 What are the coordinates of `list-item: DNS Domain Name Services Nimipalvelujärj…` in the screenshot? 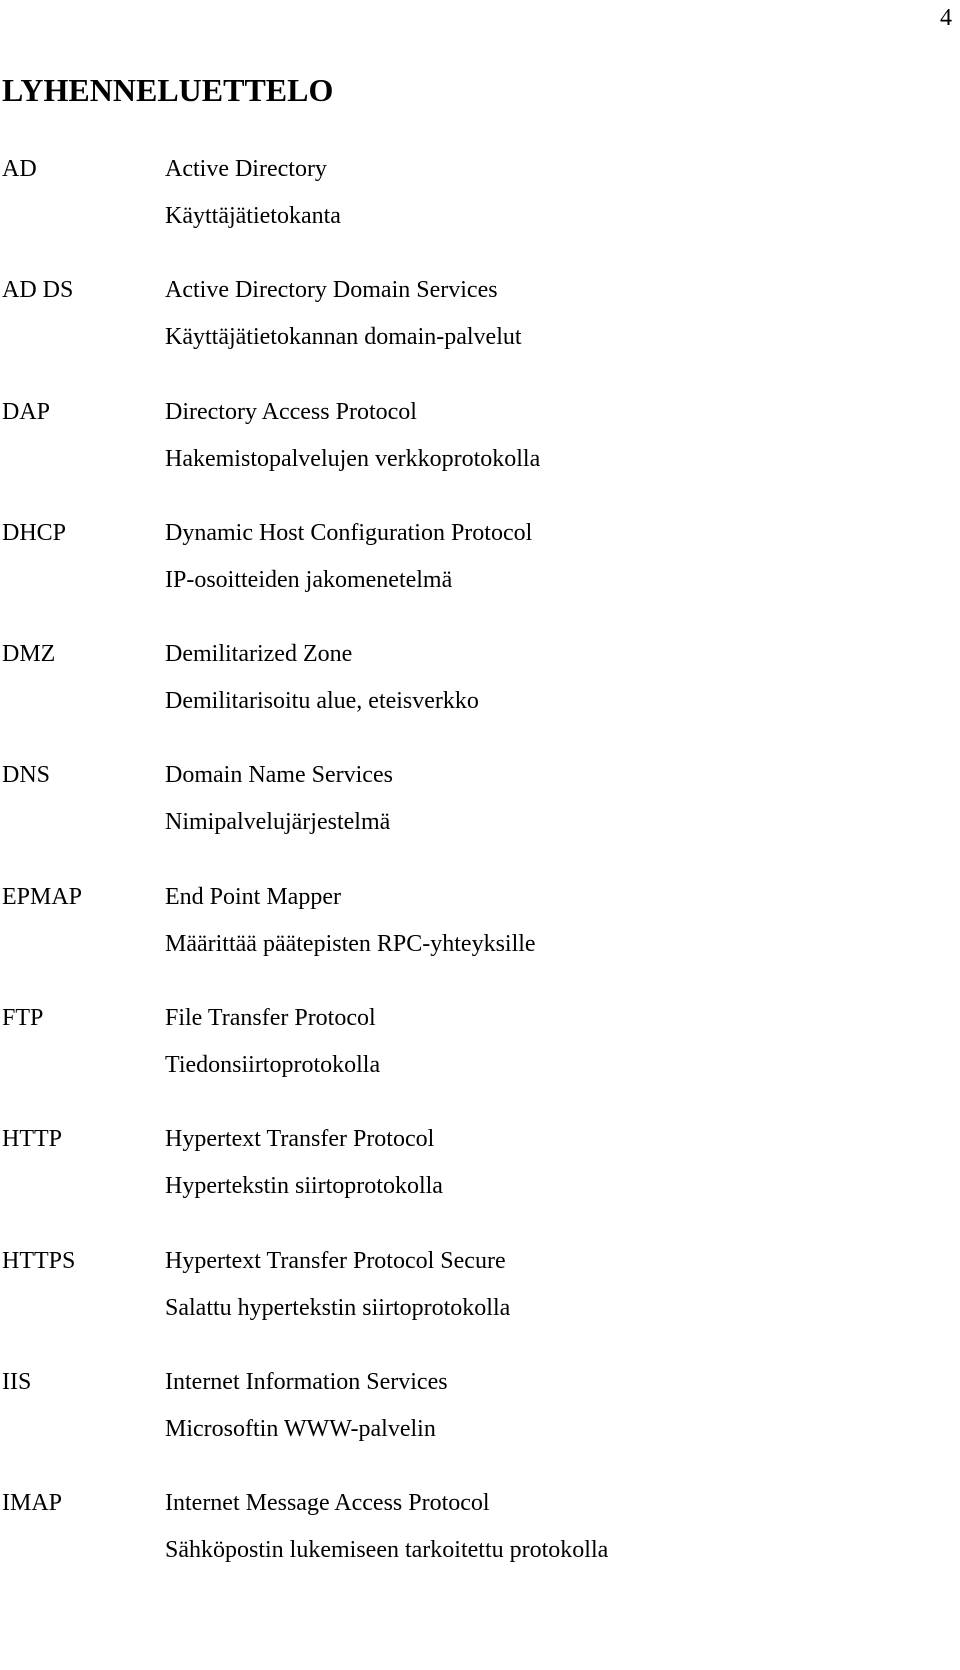 It's located at (480, 820).